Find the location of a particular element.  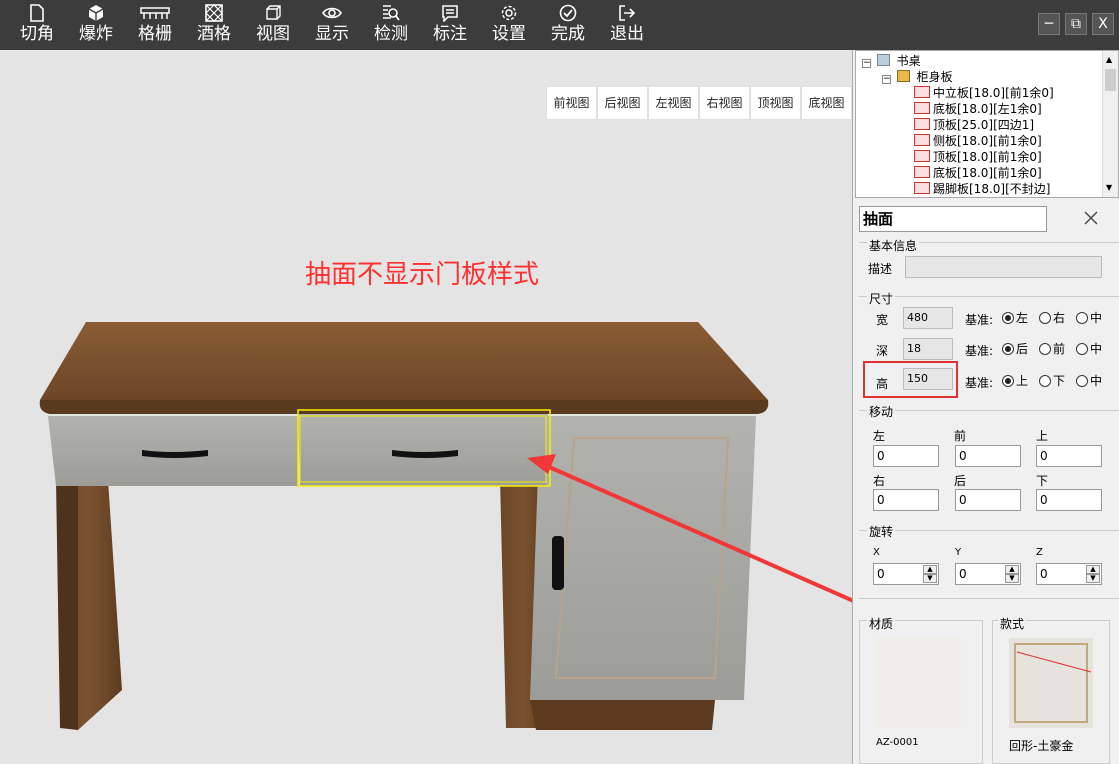

rot-x-spinner: 0 ▲ ▼ is located at coordinates (906, 574).